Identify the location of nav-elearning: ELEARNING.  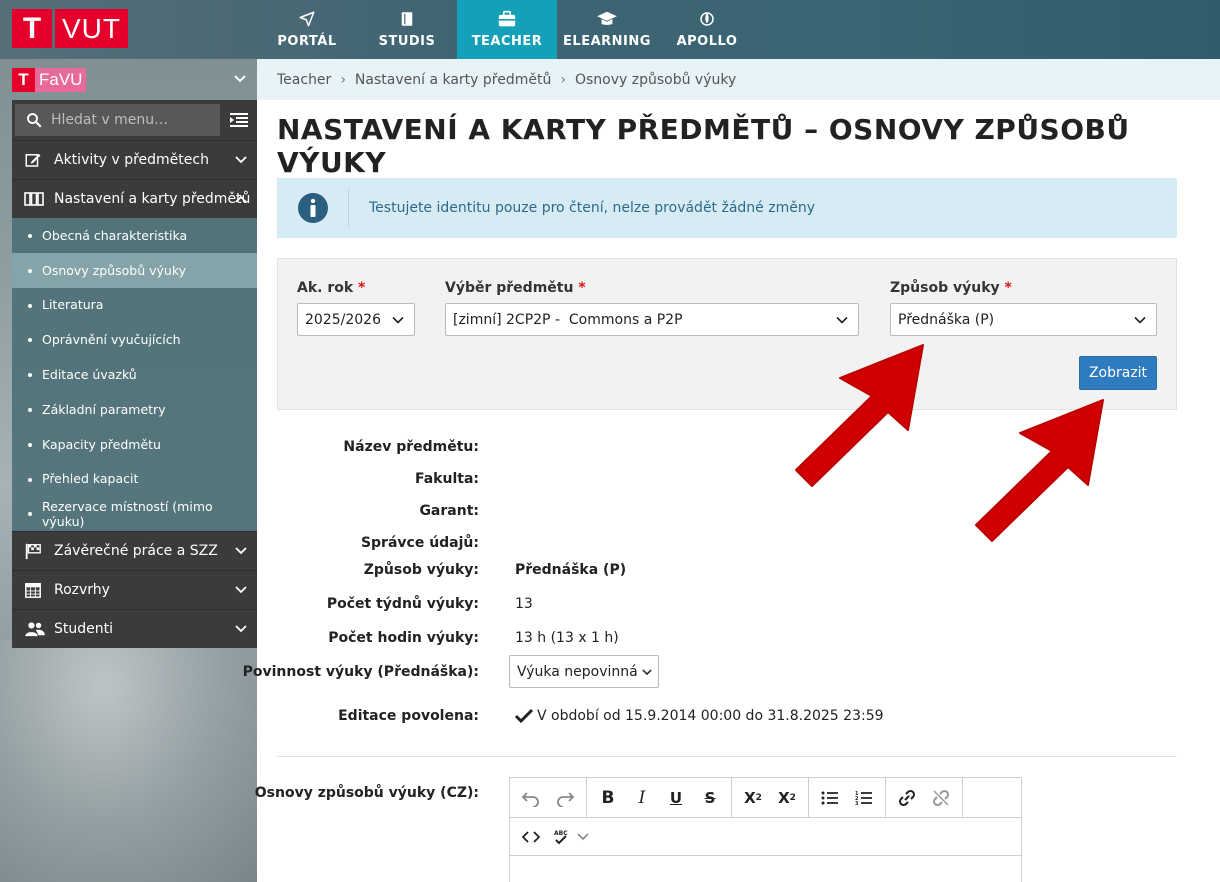
(607, 29).